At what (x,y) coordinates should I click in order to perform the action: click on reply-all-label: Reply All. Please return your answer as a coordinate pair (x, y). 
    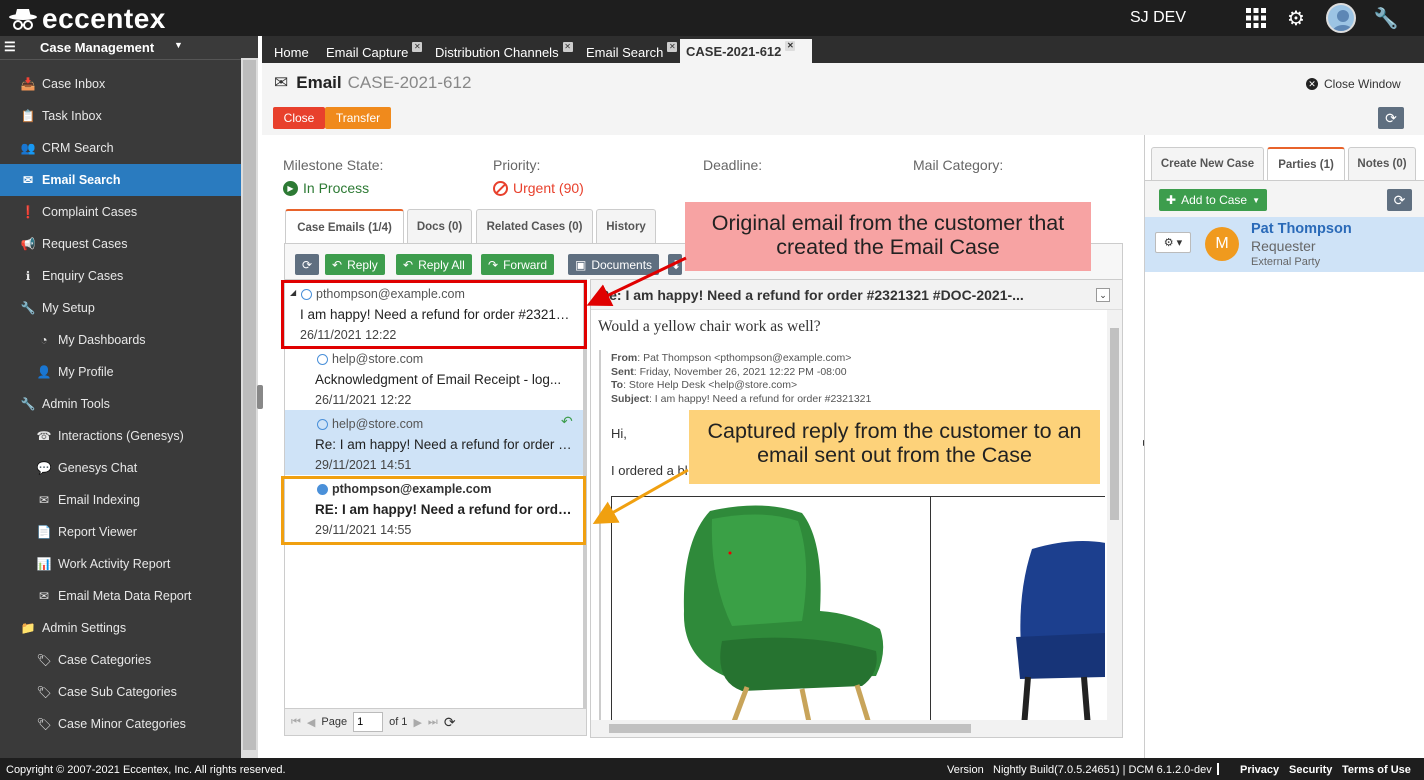
    Looking at the image, I should click on (441, 264).